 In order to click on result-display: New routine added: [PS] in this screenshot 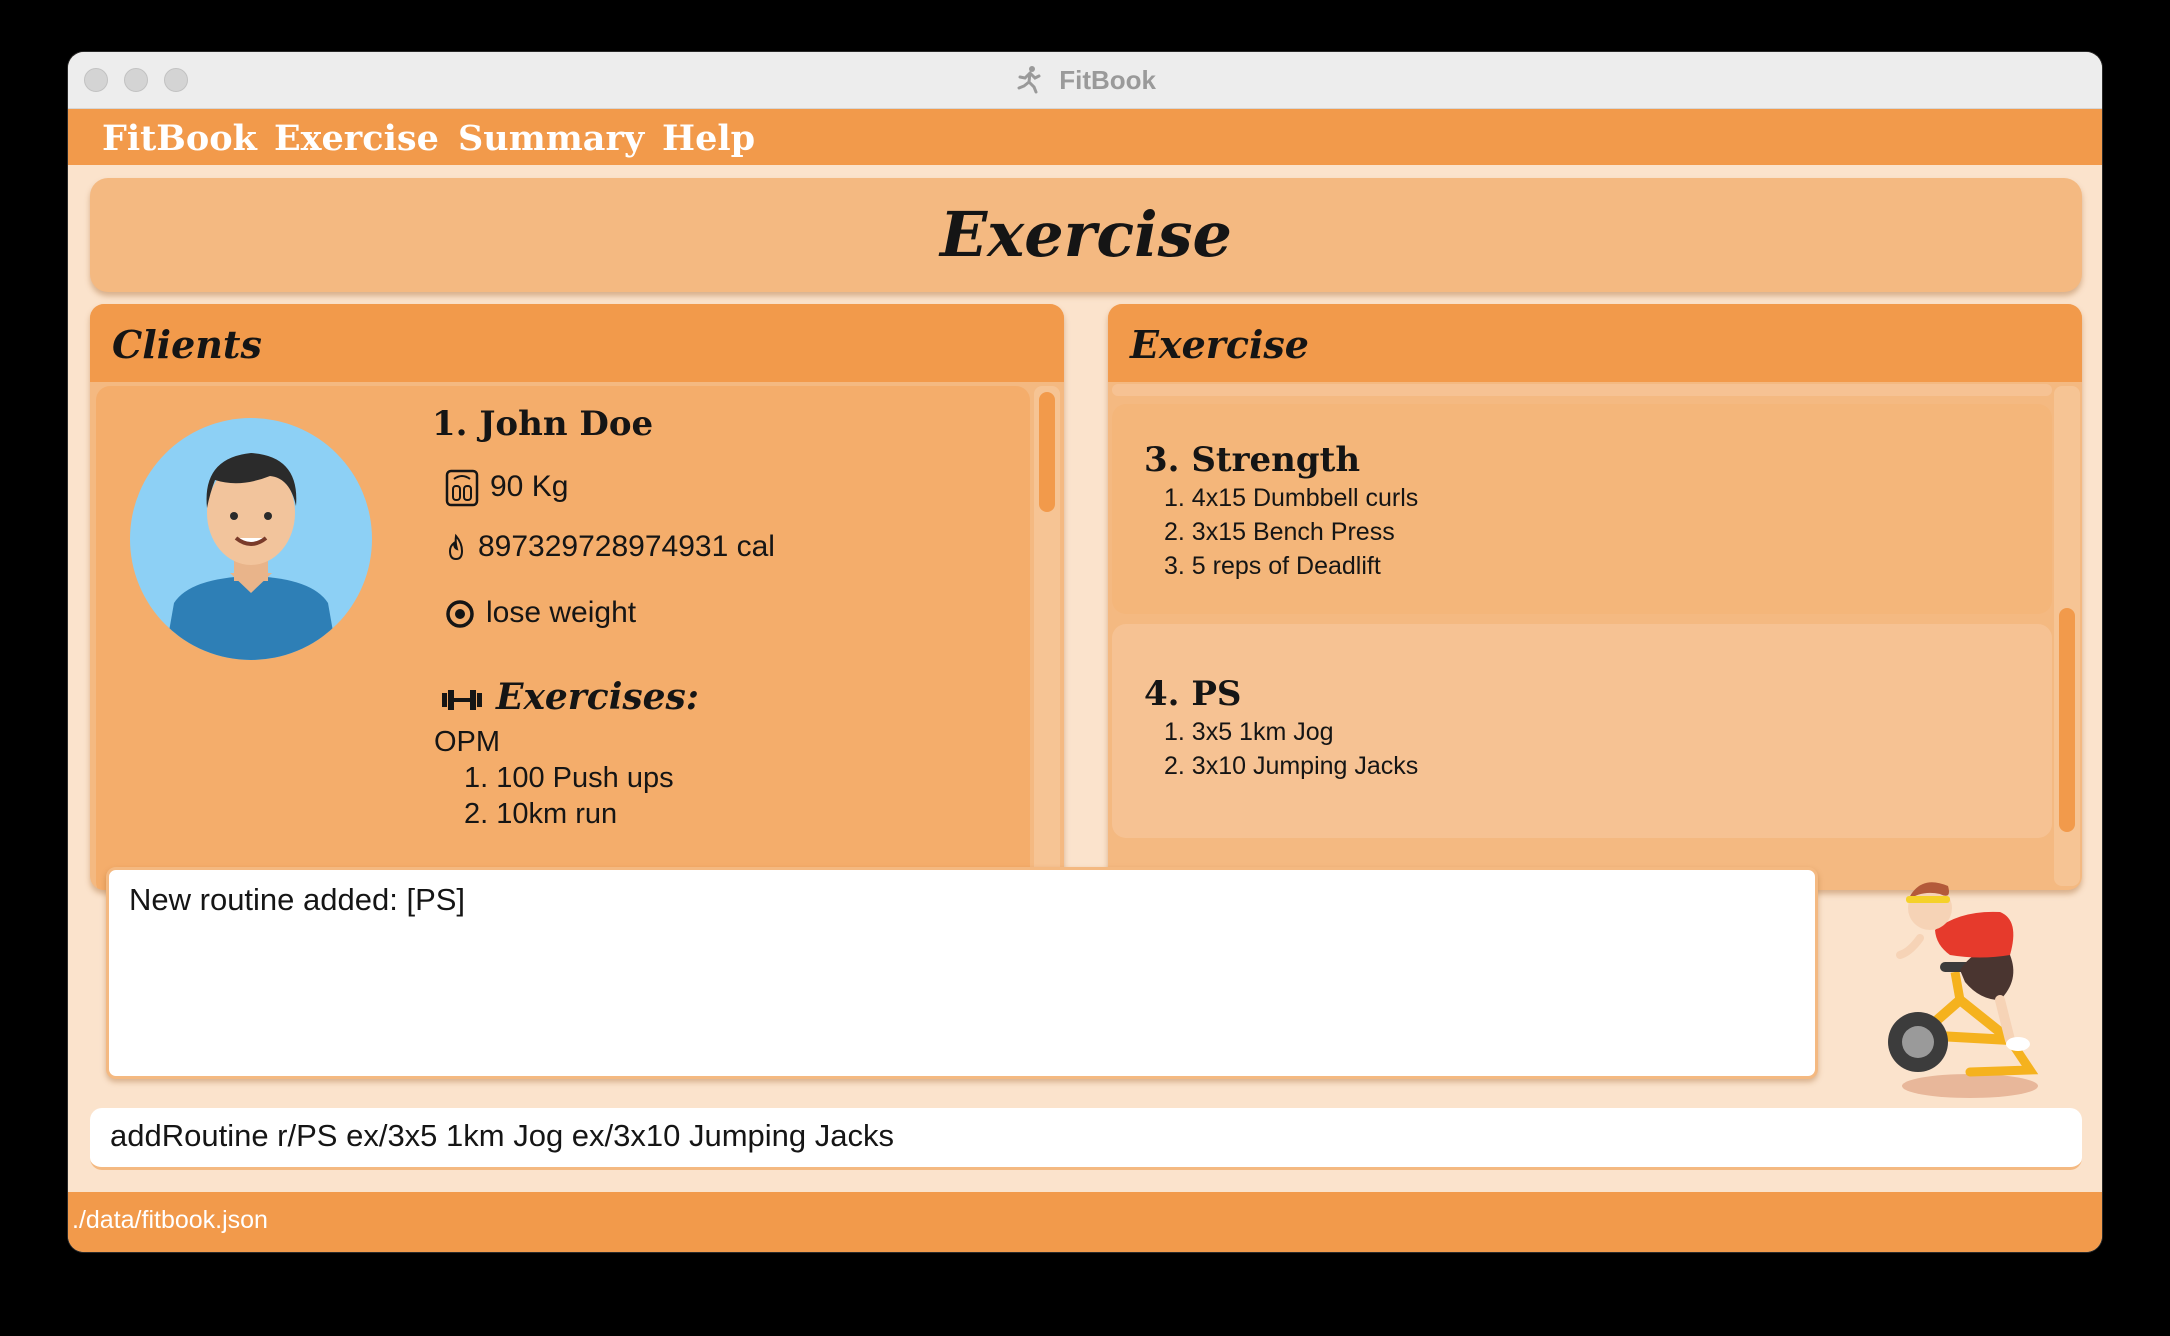, I will do `click(962, 973)`.